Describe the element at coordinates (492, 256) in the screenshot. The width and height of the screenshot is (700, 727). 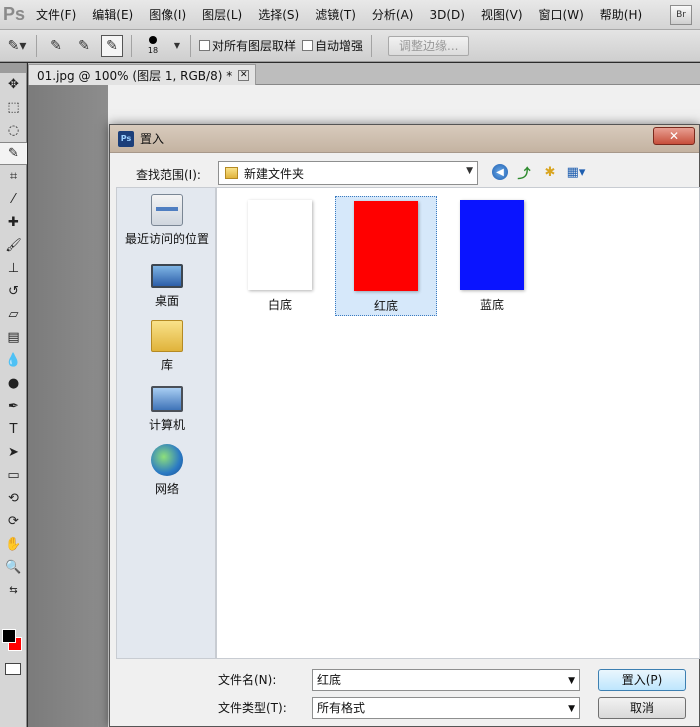
I see `file-item: 蓝底` at that location.